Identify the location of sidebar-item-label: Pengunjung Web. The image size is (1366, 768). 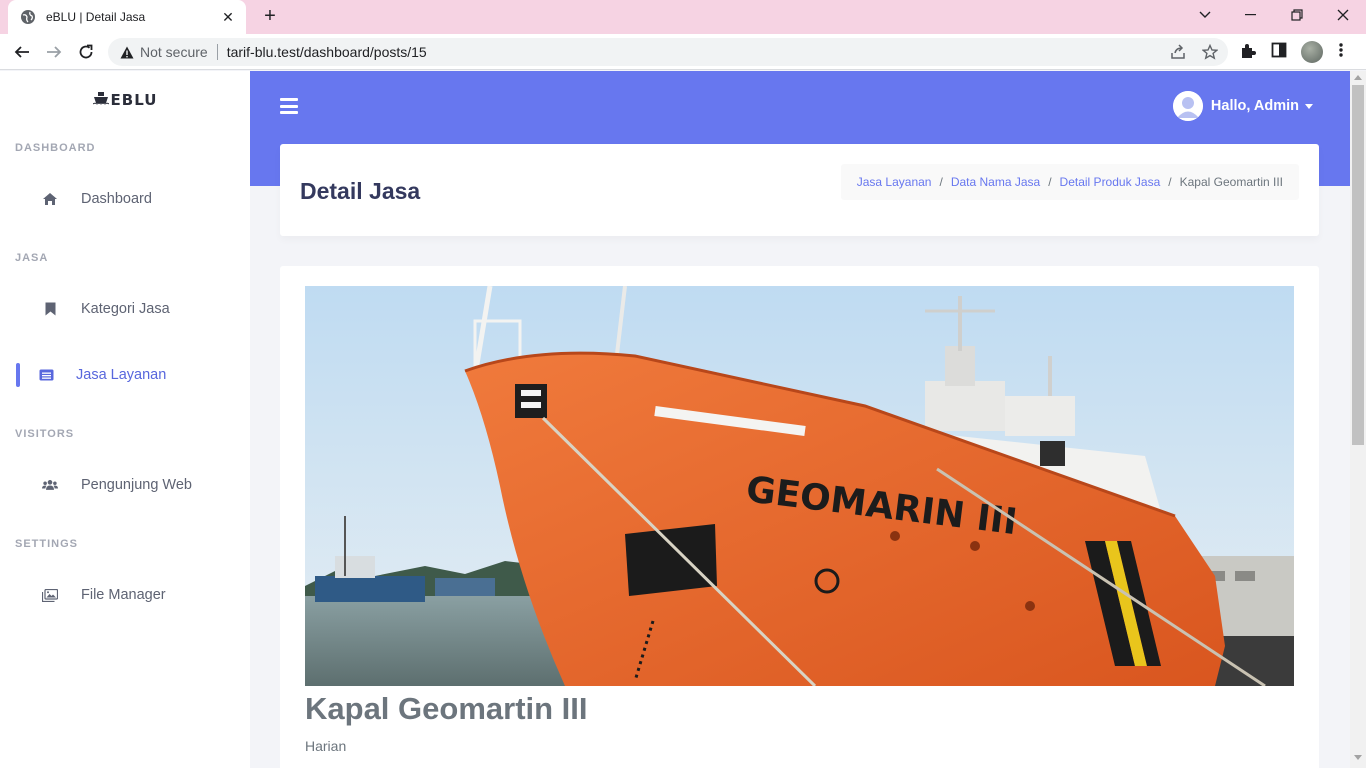
(136, 485).